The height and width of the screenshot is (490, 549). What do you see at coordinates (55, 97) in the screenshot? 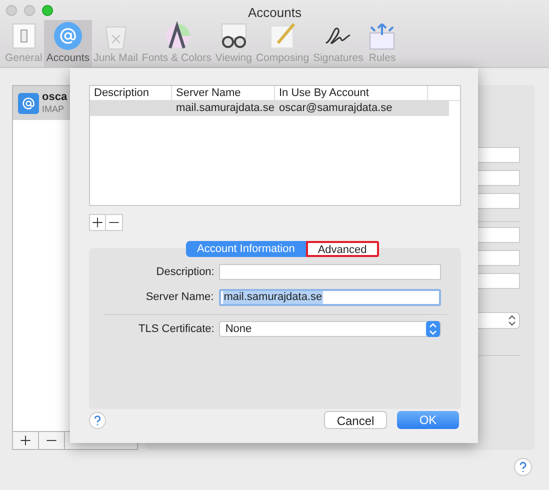
I see `account-name: osca` at bounding box center [55, 97].